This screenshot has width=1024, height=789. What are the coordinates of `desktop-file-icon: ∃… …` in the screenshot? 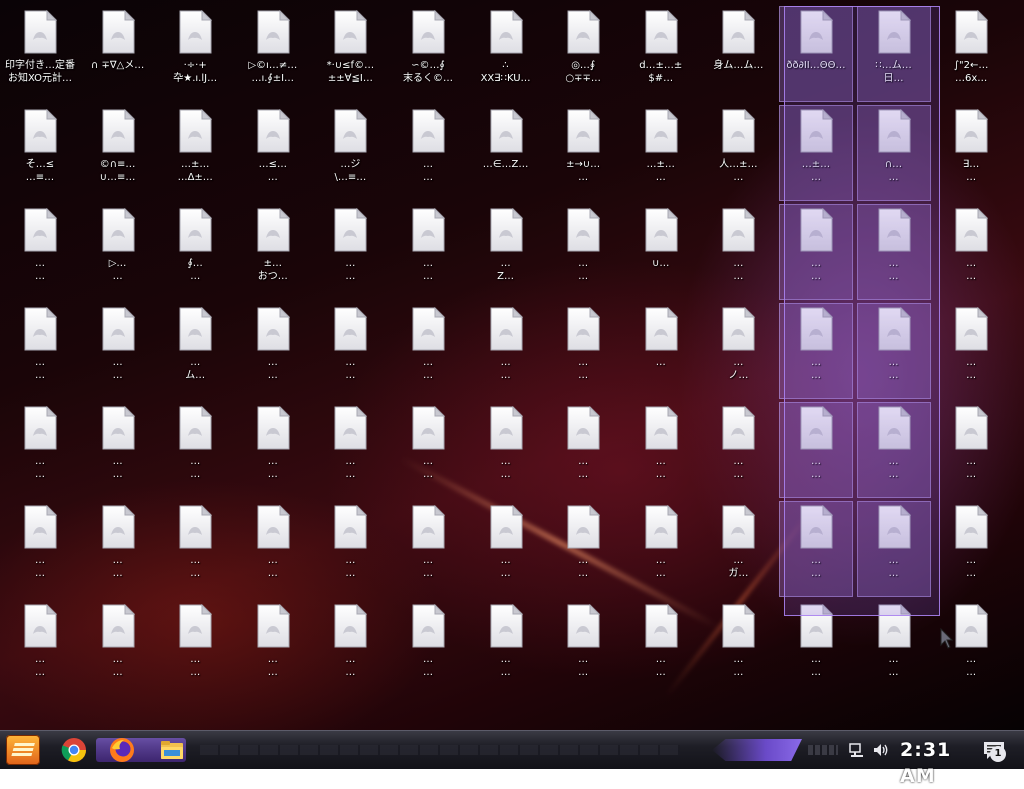 It's located at (971, 153).